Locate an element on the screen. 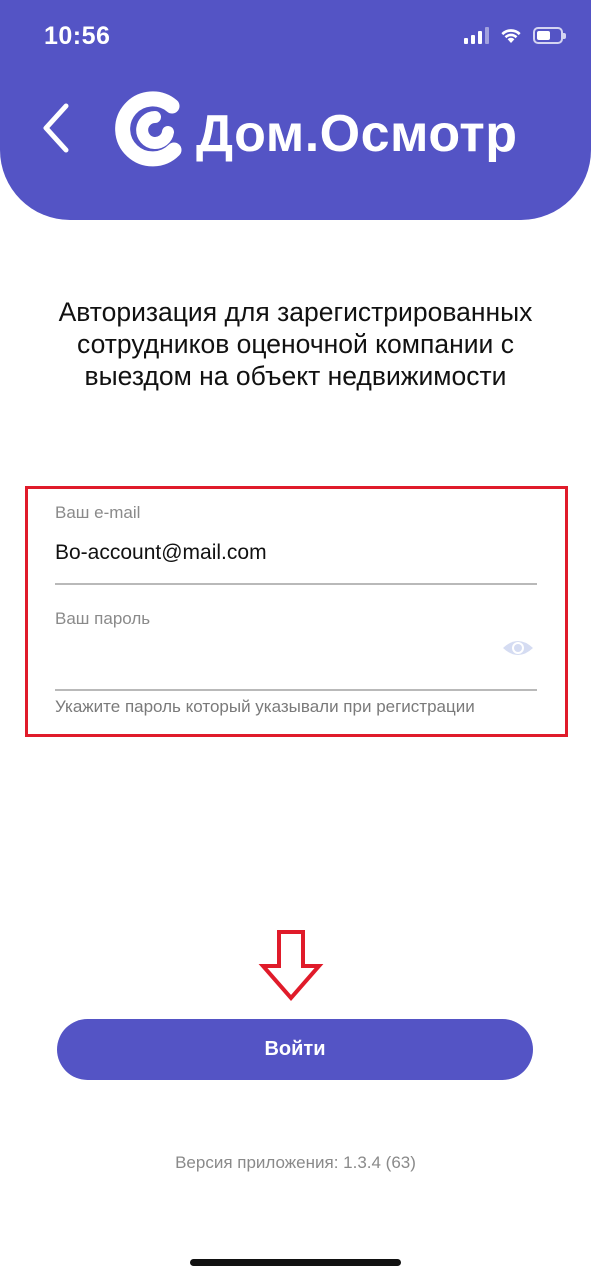 The height and width of the screenshot is (1280, 591). app-version: Версия приложения: 1.3.4 (63) is located at coordinates (295, 1162).